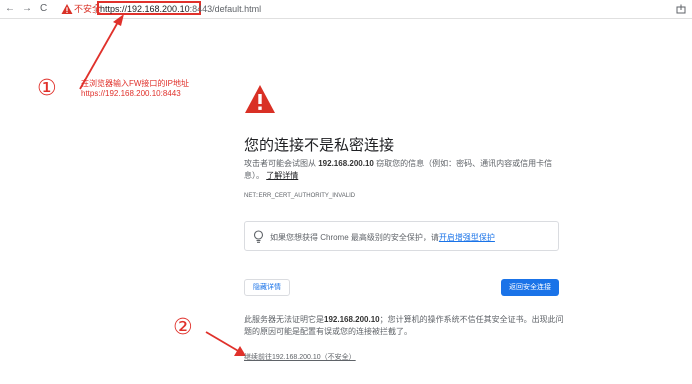  What do you see at coordinates (319, 145) in the screenshot?
I see `page-title: 您的连接不是私密连接` at bounding box center [319, 145].